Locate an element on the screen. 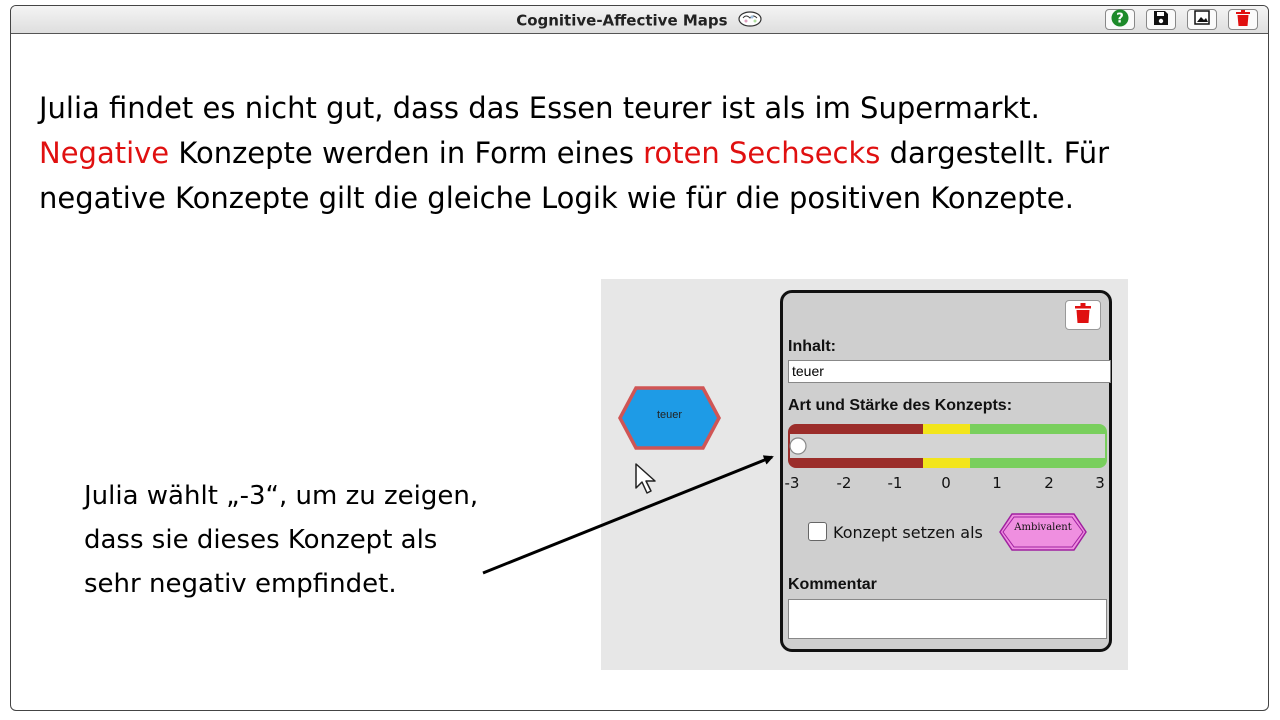  concept-node-teuer: teuer is located at coordinates (669, 418).